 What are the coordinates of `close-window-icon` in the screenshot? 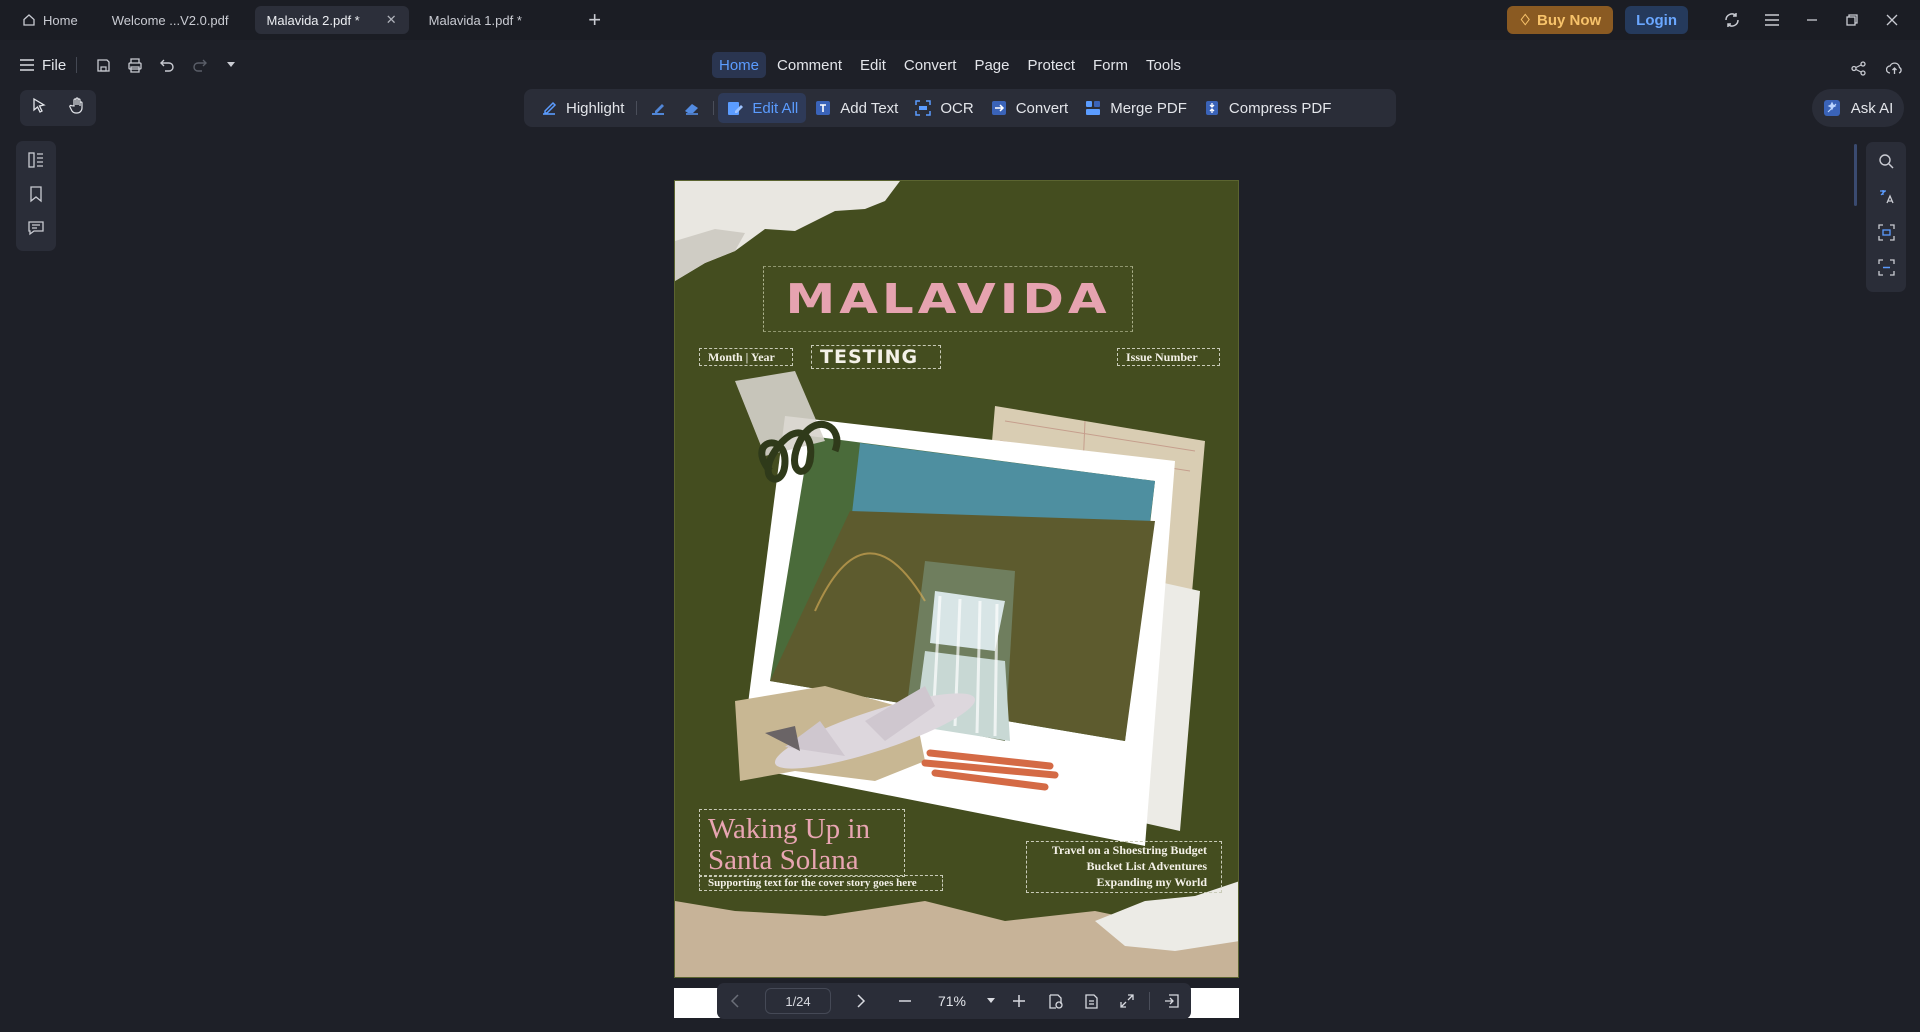 It's located at (1892, 20).